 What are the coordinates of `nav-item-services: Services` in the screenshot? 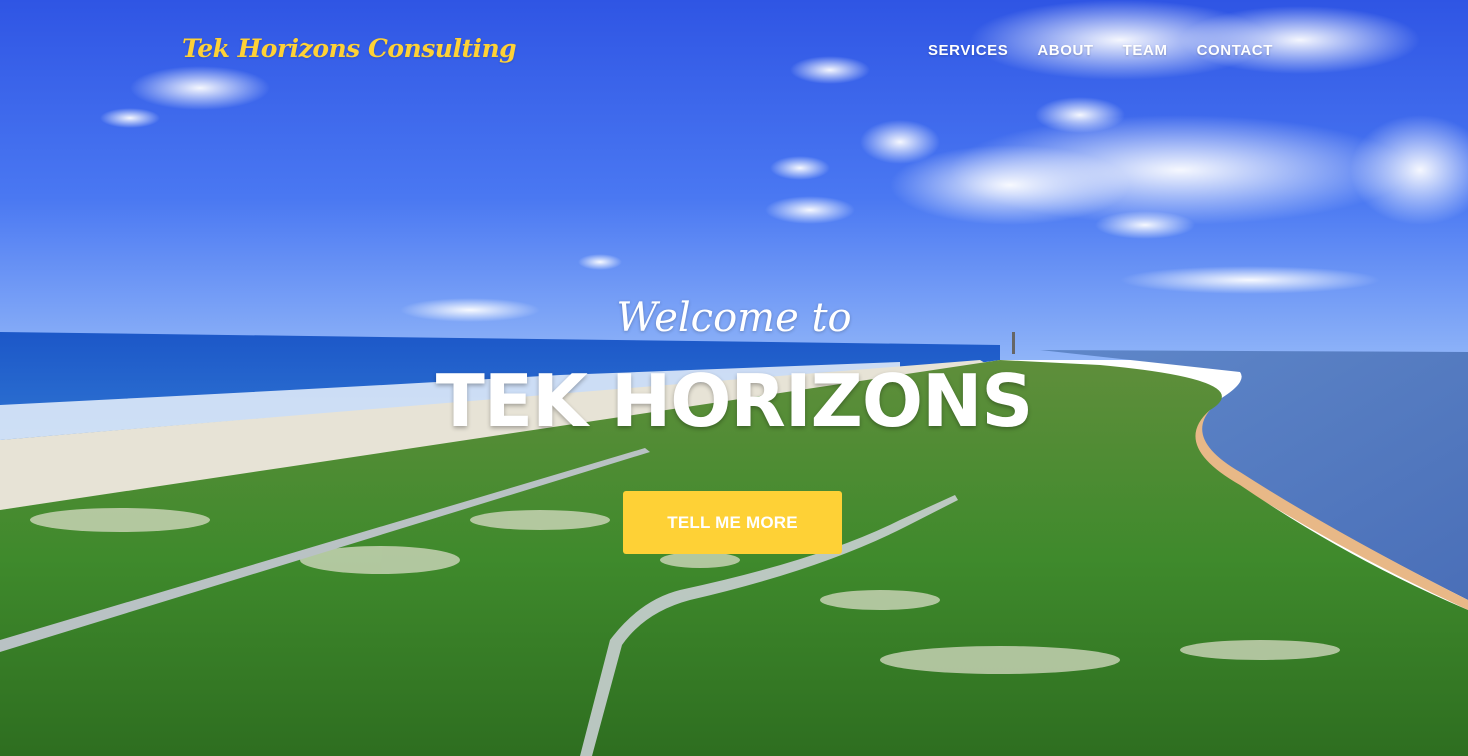 It's located at (968, 51).